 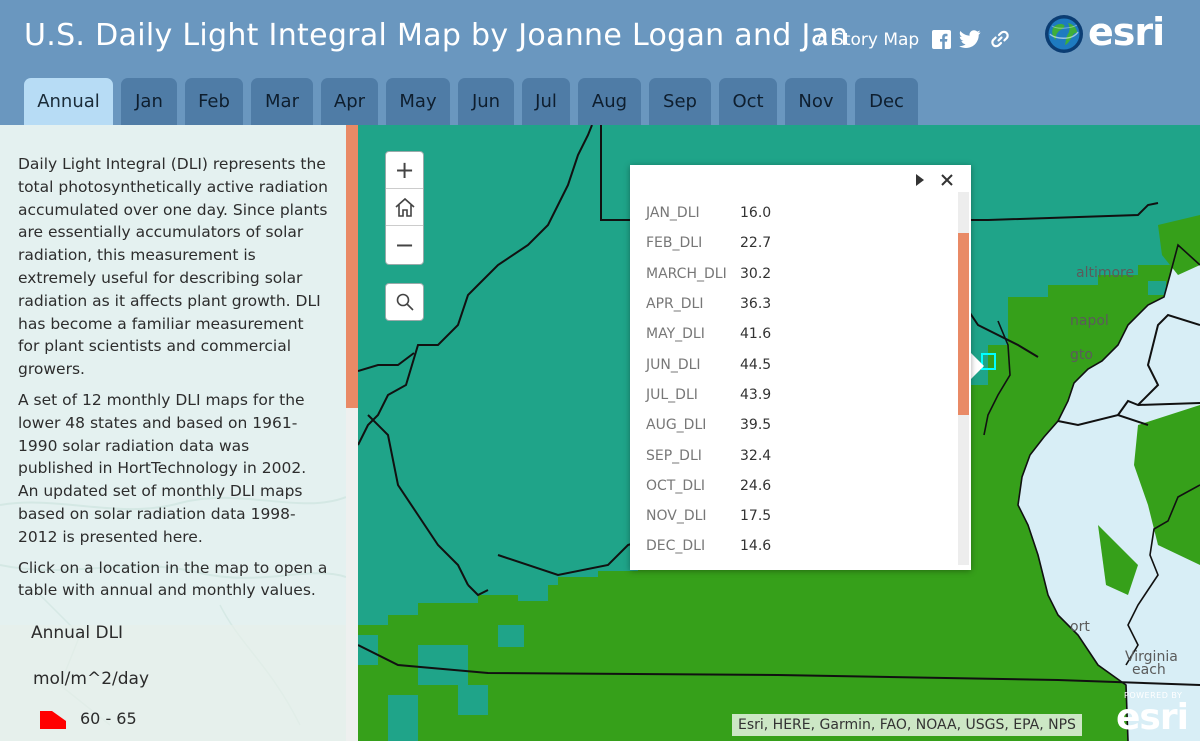 I want to click on facebook-icon, so click(x=941, y=39).